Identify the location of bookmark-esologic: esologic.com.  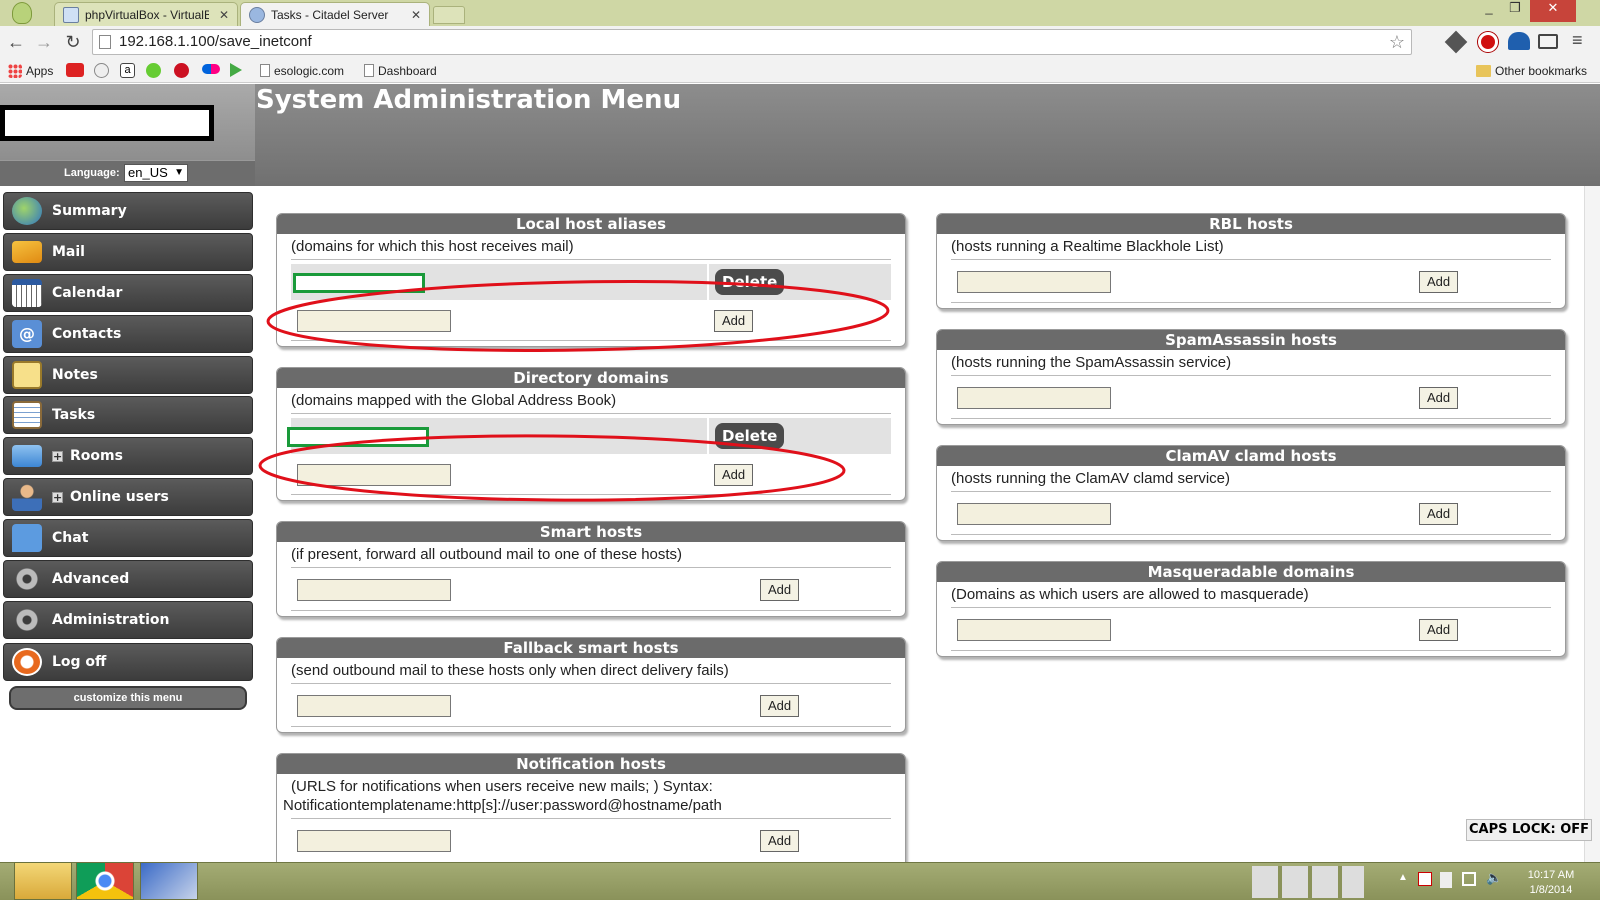
(302, 70).